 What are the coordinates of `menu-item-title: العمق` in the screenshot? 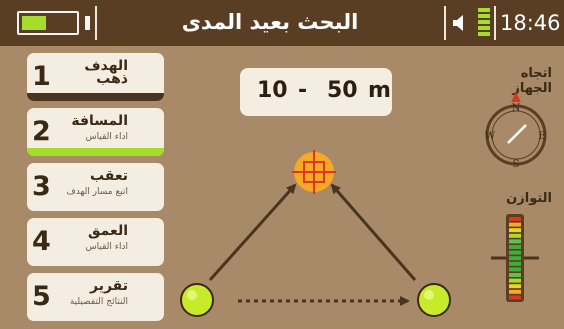 It's located at (108, 231).